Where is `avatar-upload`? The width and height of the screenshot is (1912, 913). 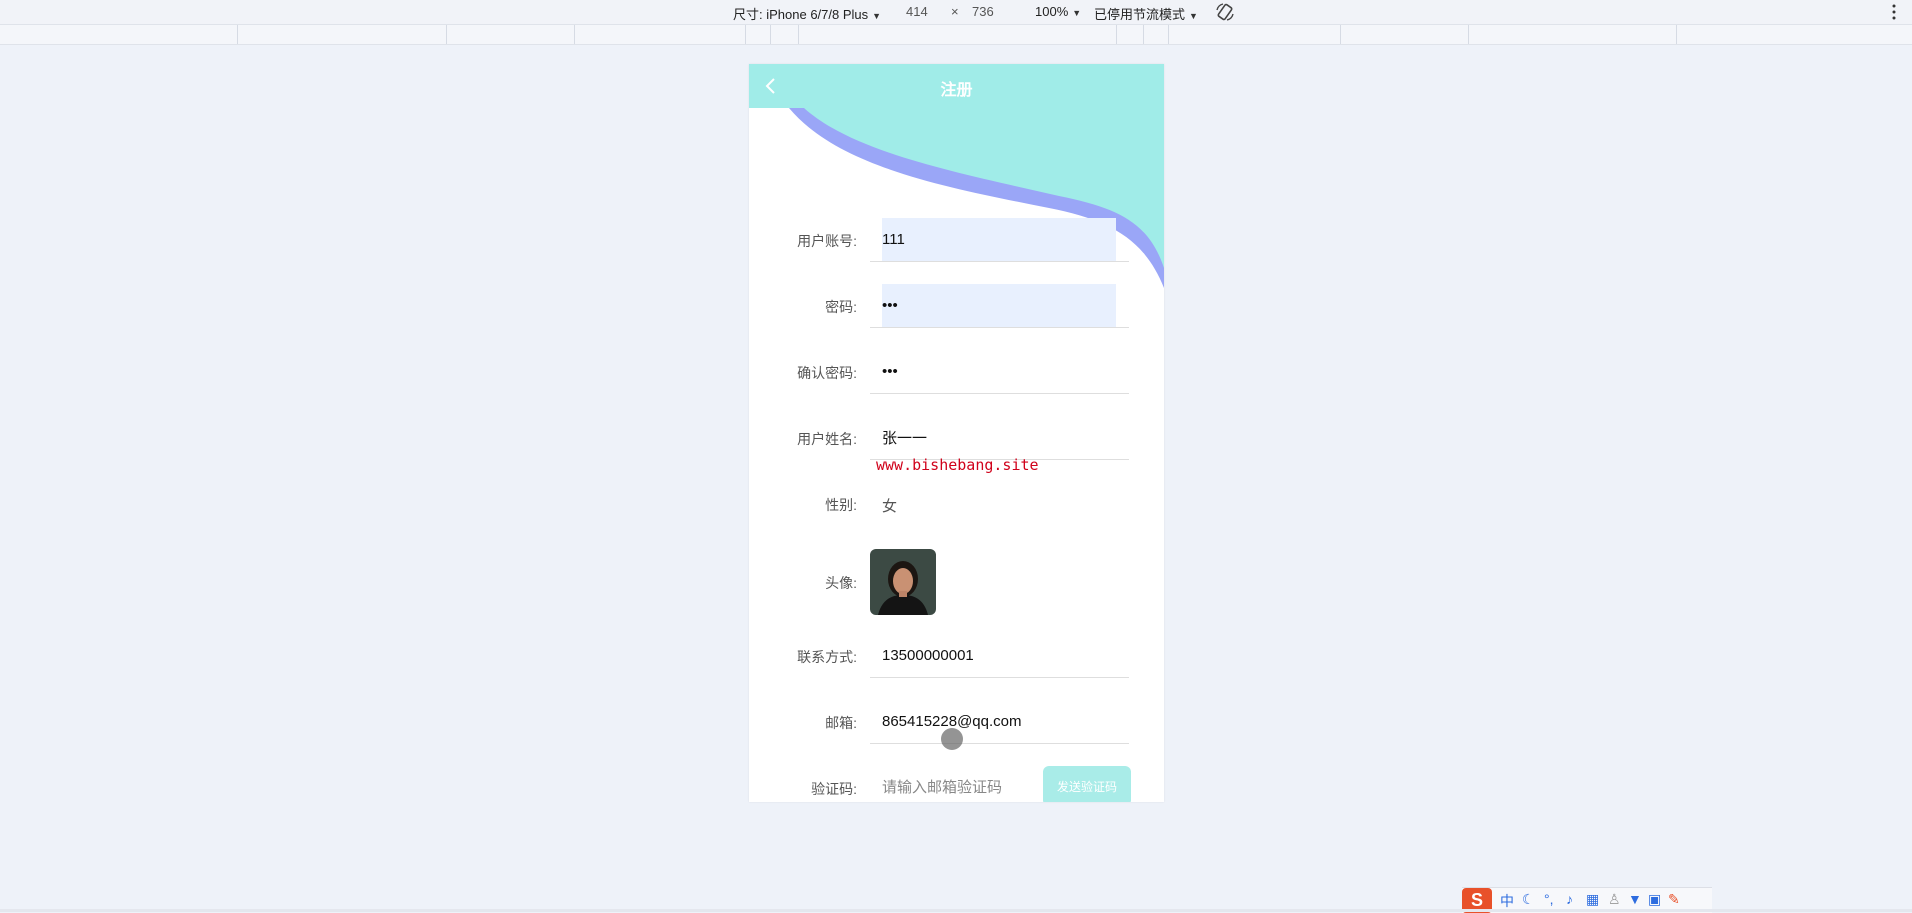
avatar-upload is located at coordinates (903, 582).